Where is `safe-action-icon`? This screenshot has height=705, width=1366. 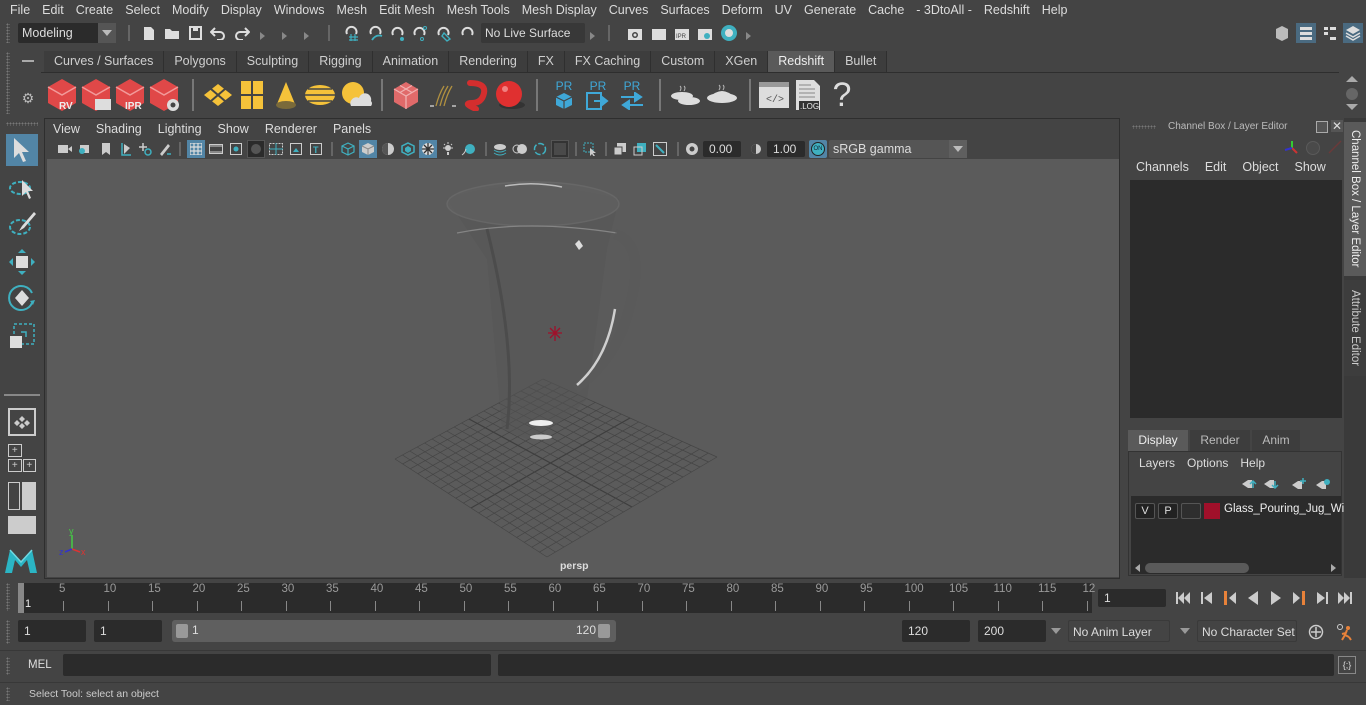
safe-action-icon is located at coordinates (296, 149).